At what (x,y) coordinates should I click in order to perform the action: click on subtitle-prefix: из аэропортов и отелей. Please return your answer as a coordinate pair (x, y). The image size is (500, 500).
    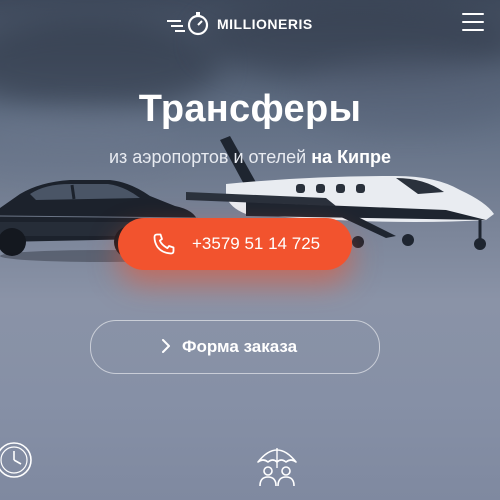
    Looking at the image, I should click on (210, 157).